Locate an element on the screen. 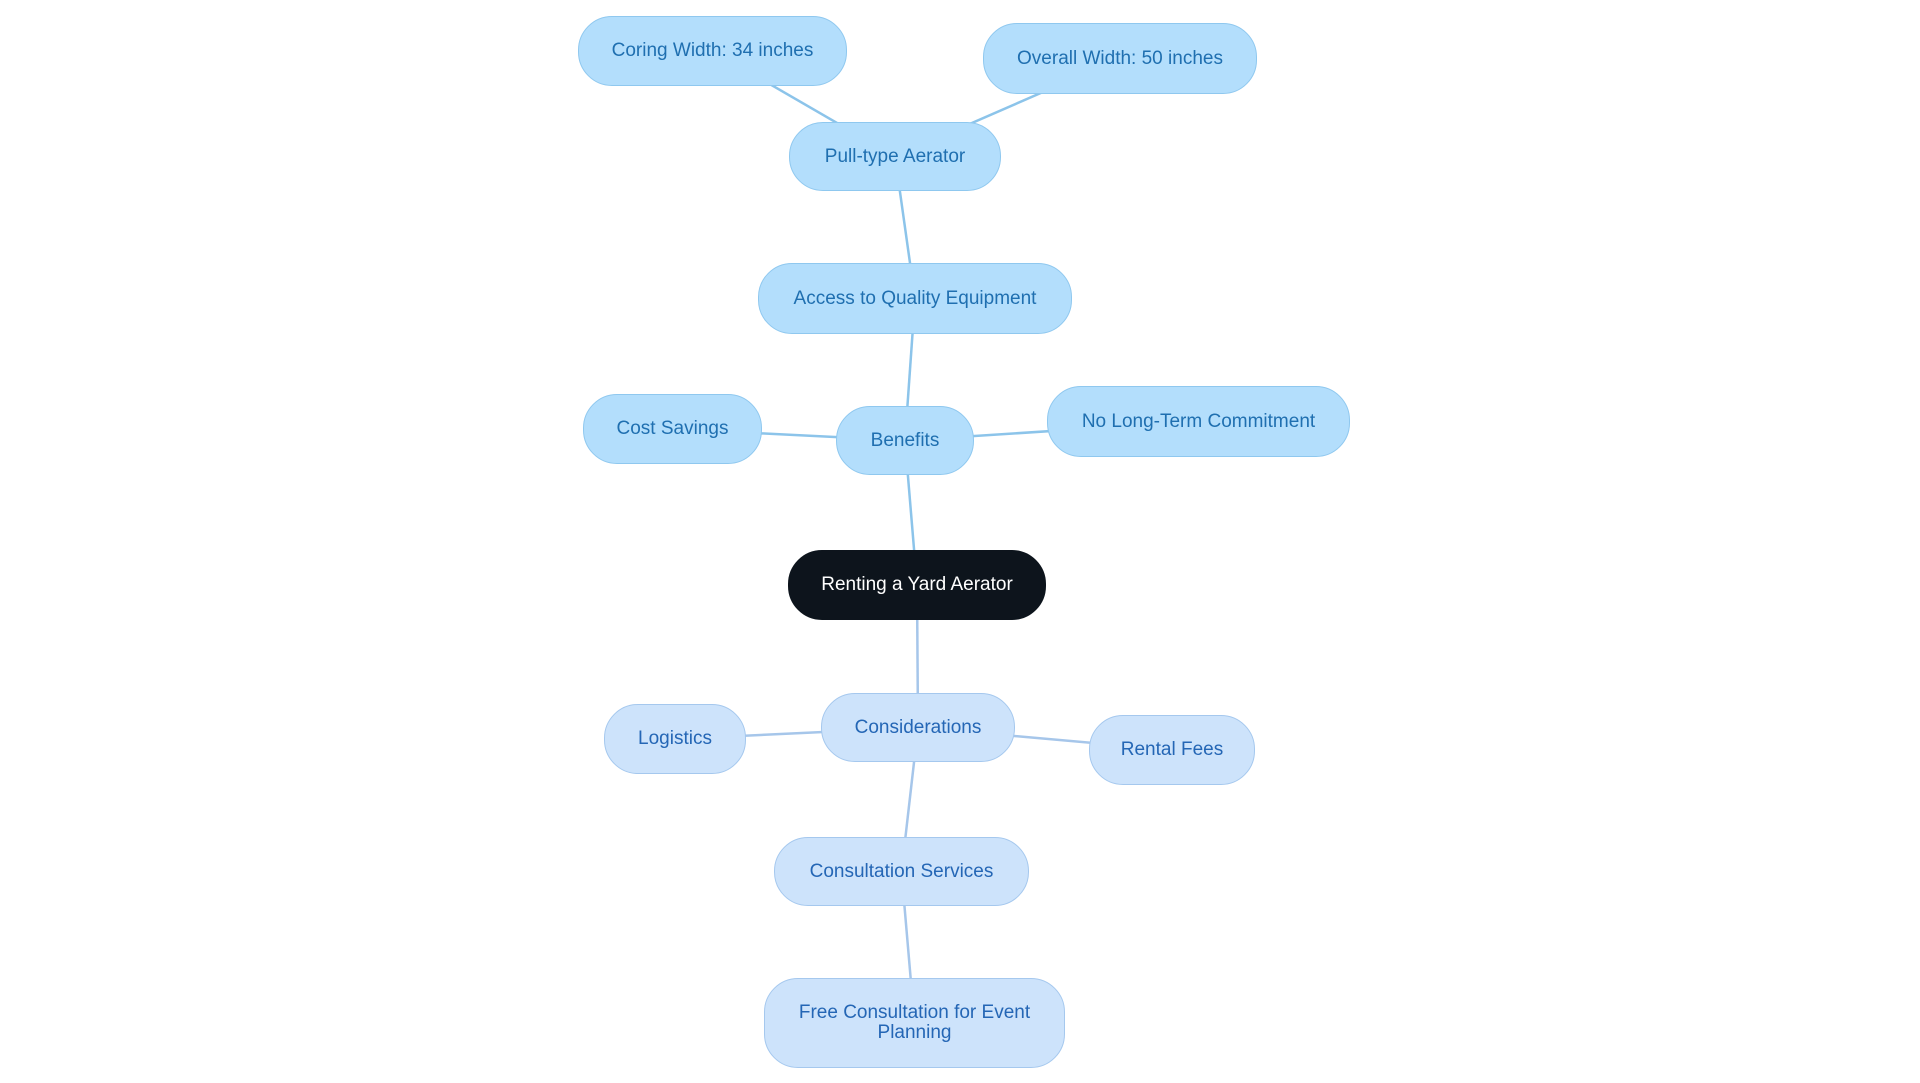 The image size is (1920, 1083). node-label: Logistics is located at coordinates (675, 738).